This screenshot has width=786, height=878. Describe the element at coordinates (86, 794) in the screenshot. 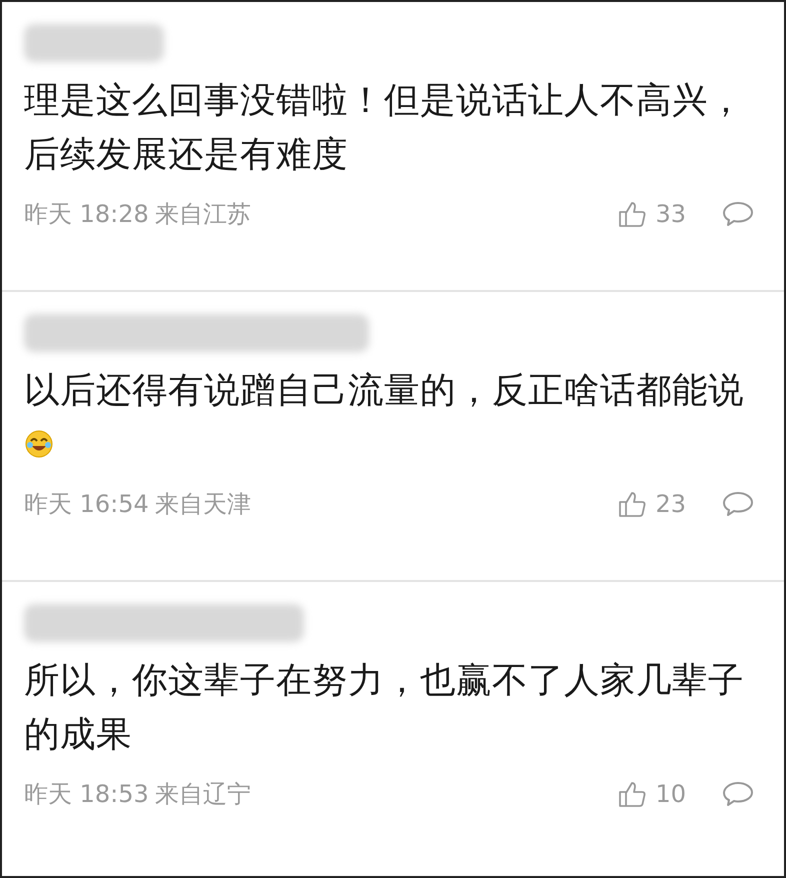

I see `comment-time: 昨天 18:53` at that location.